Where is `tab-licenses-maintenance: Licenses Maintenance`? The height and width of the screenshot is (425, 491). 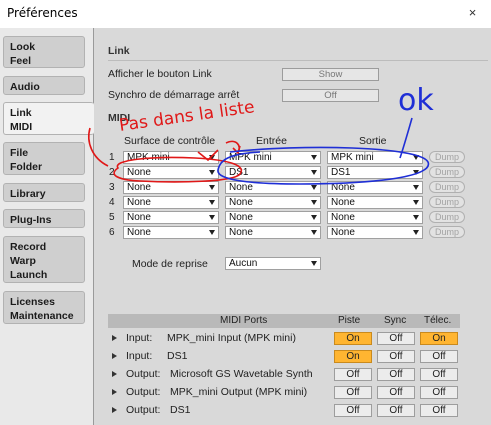 tab-licenses-maintenance: Licenses Maintenance is located at coordinates (44, 307).